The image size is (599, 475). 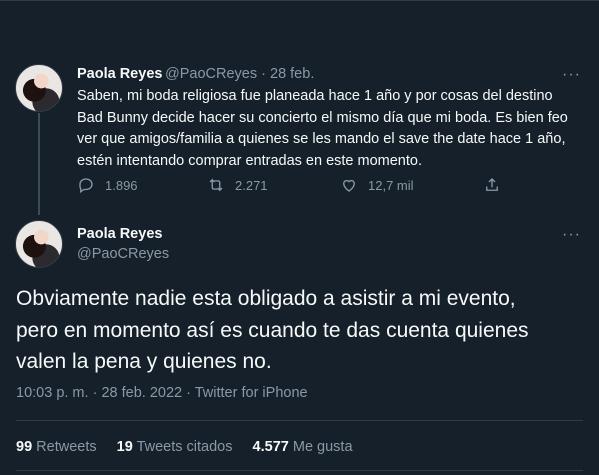 I want to click on retweets-count: 99, so click(x=24, y=447).